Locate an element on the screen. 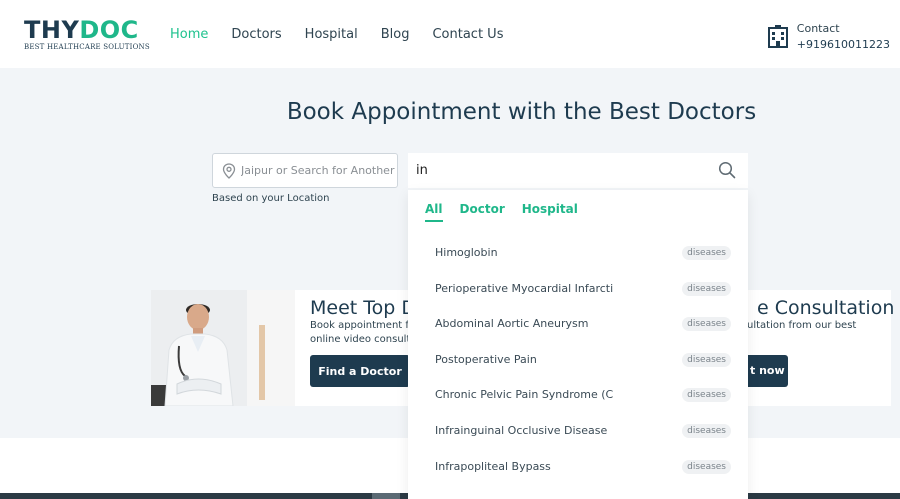 This screenshot has height=499, width=900. tab-hospital: Hospital is located at coordinates (550, 212).